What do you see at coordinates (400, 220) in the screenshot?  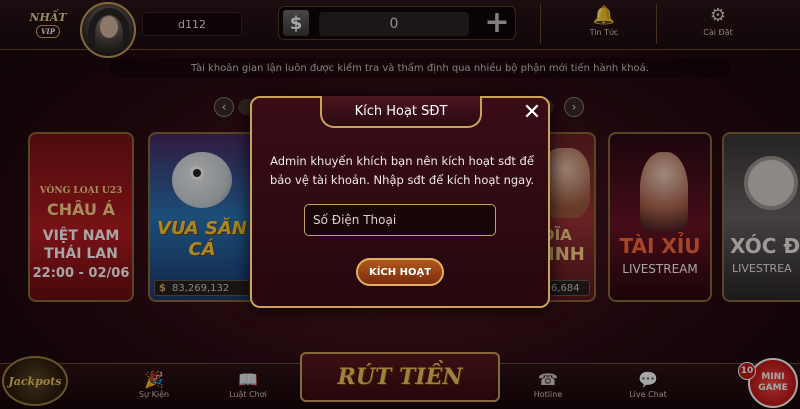 I see `phone-number-input` at bounding box center [400, 220].